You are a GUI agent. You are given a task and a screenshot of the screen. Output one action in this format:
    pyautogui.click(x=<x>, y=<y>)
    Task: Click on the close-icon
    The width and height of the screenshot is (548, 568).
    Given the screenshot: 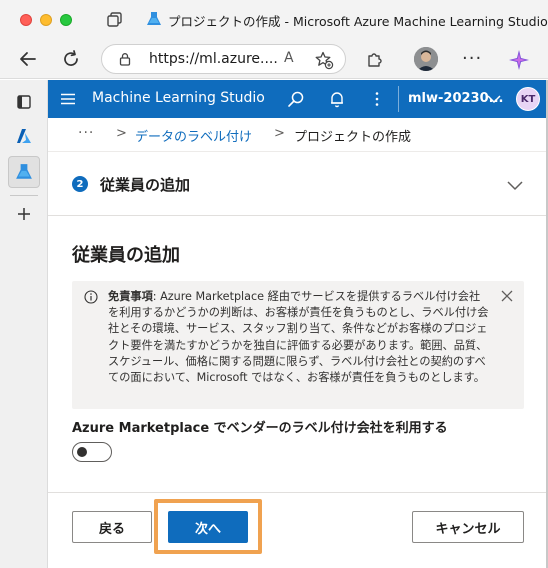 What is the action you would take?
    pyautogui.click(x=507, y=296)
    